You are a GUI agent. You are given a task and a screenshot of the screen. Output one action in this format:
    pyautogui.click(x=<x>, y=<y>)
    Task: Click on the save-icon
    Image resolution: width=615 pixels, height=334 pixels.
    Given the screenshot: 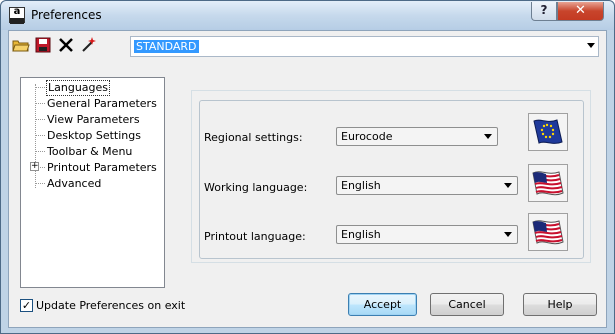 What is the action you would take?
    pyautogui.click(x=43, y=45)
    